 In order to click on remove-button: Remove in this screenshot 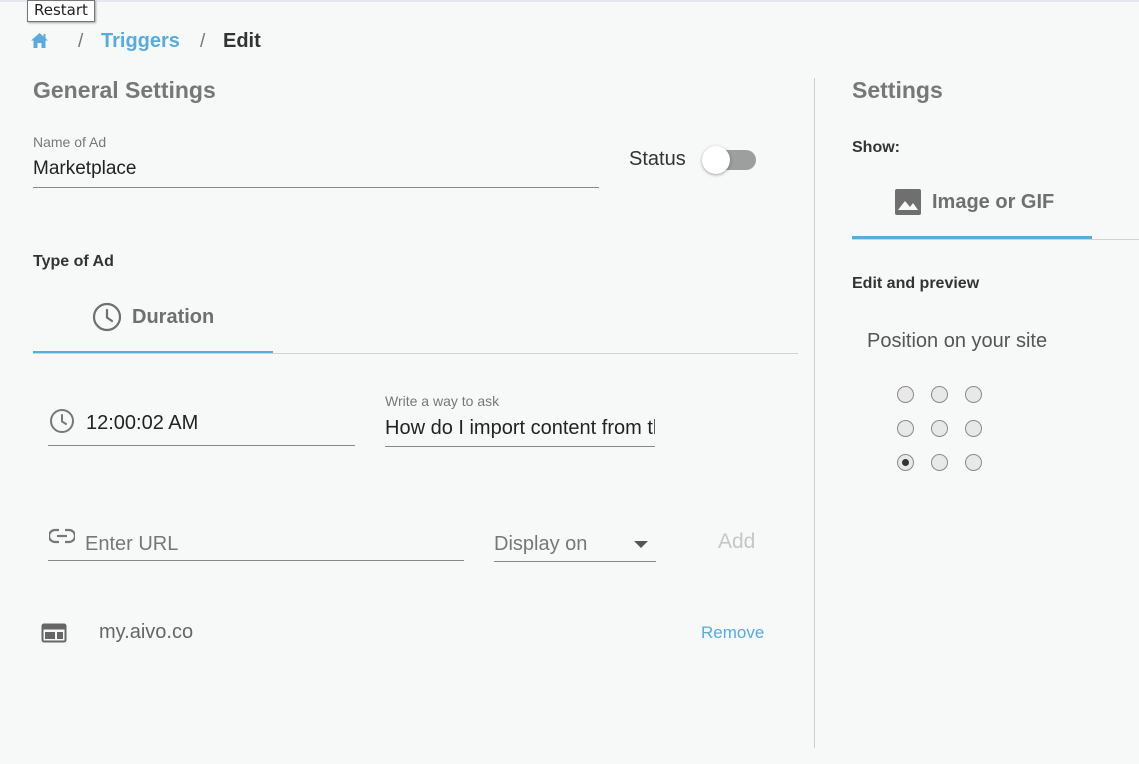, I will do `click(732, 633)`.